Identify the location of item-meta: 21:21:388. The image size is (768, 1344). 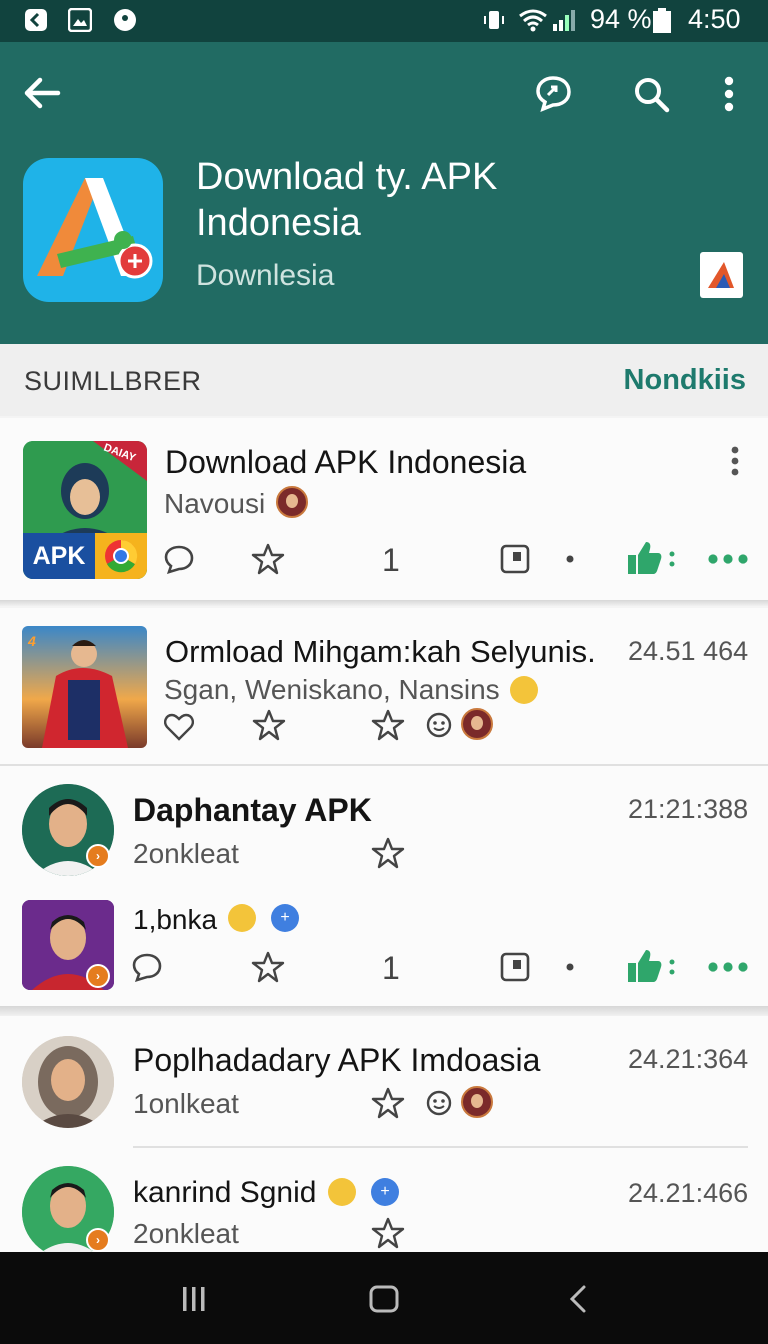
(688, 809).